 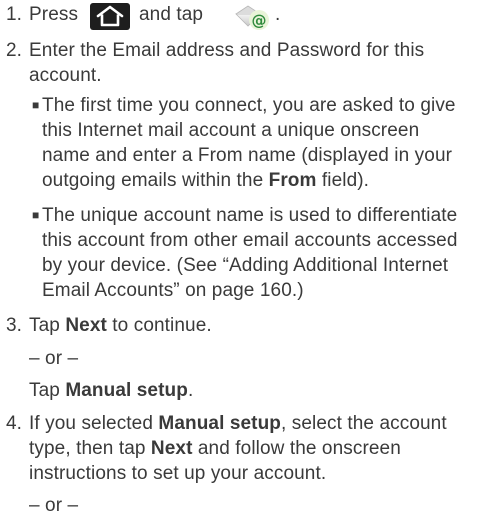 I want to click on step-text: ., so click(x=278, y=14).